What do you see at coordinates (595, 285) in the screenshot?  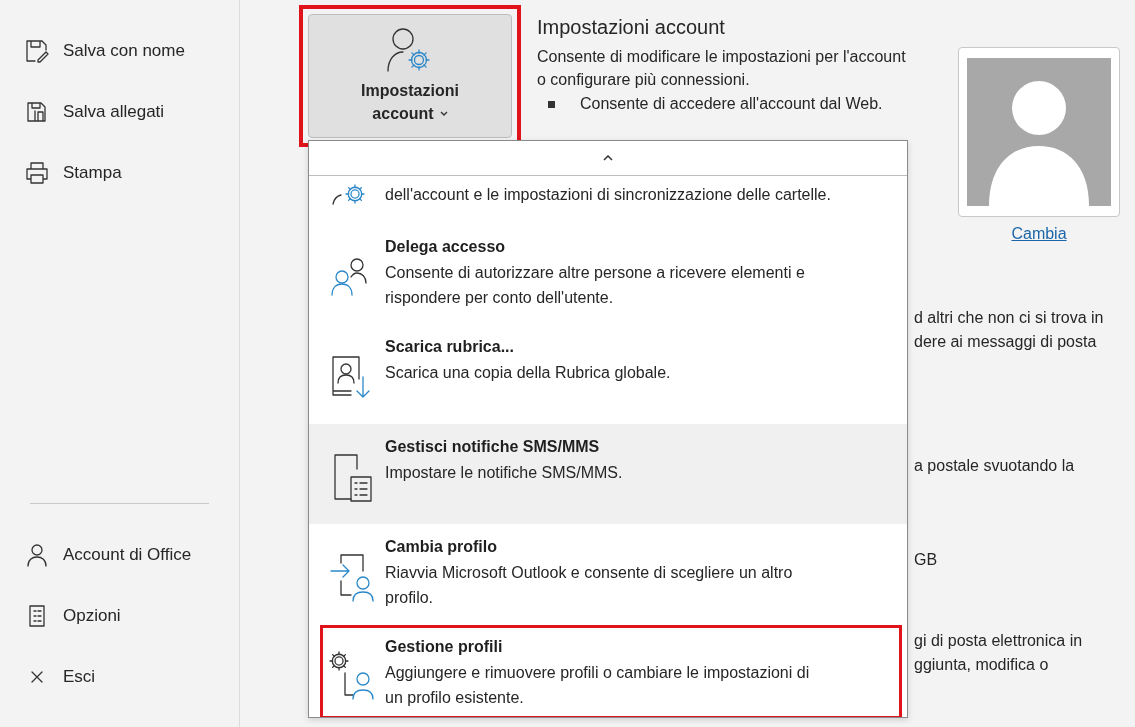 I see `menu-item-description: Consente di autorizzare altre persone a ricevere elementi e rispondere per conto dell'utente.` at bounding box center [595, 285].